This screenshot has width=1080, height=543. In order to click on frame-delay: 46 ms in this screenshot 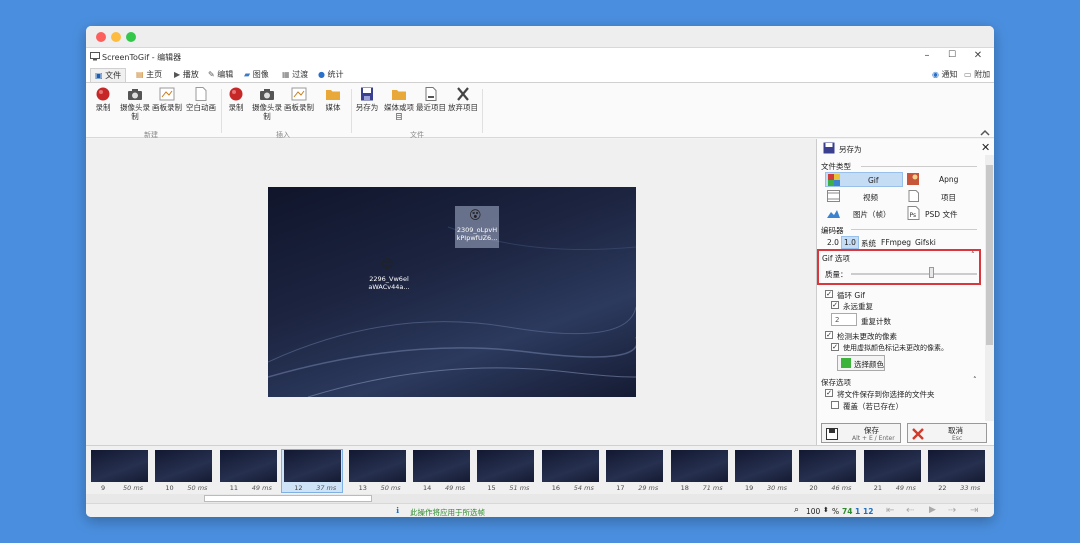, I will do `click(841, 488)`.